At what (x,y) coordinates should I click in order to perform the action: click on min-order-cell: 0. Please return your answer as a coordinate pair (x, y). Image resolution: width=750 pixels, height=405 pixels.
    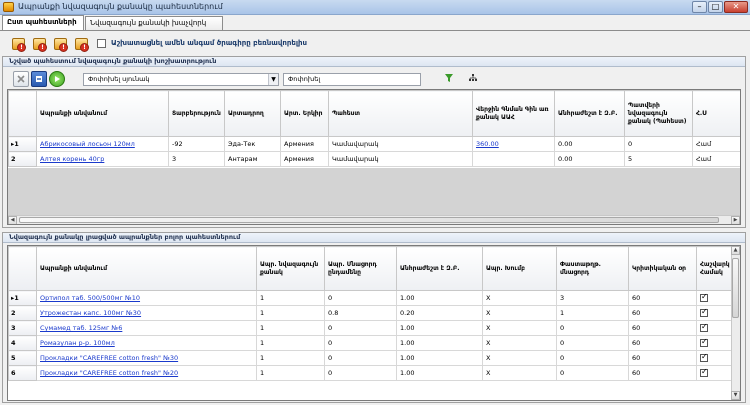
    Looking at the image, I should click on (658, 144).